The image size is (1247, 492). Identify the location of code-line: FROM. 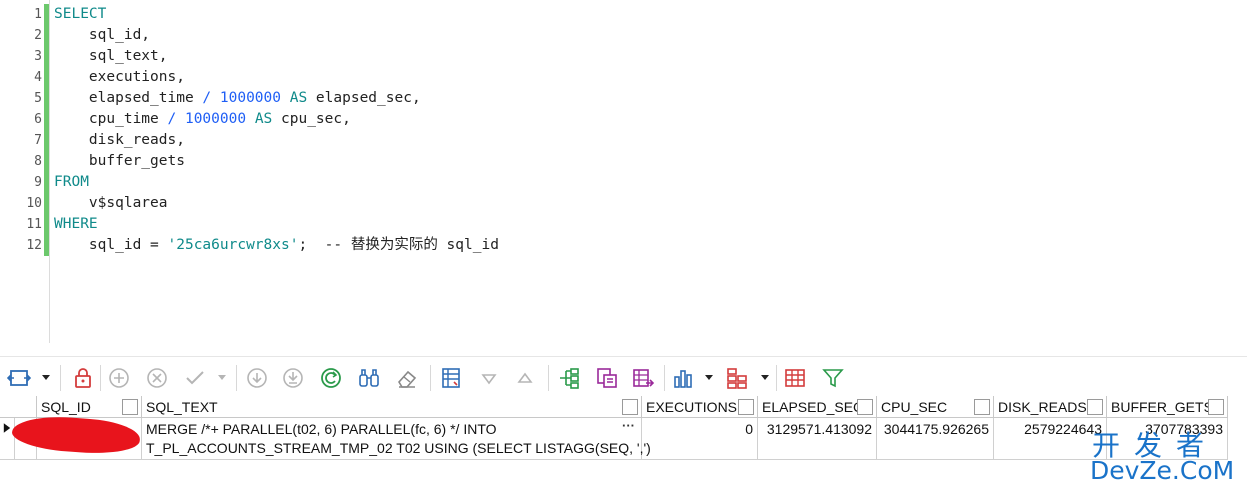
(650, 182).